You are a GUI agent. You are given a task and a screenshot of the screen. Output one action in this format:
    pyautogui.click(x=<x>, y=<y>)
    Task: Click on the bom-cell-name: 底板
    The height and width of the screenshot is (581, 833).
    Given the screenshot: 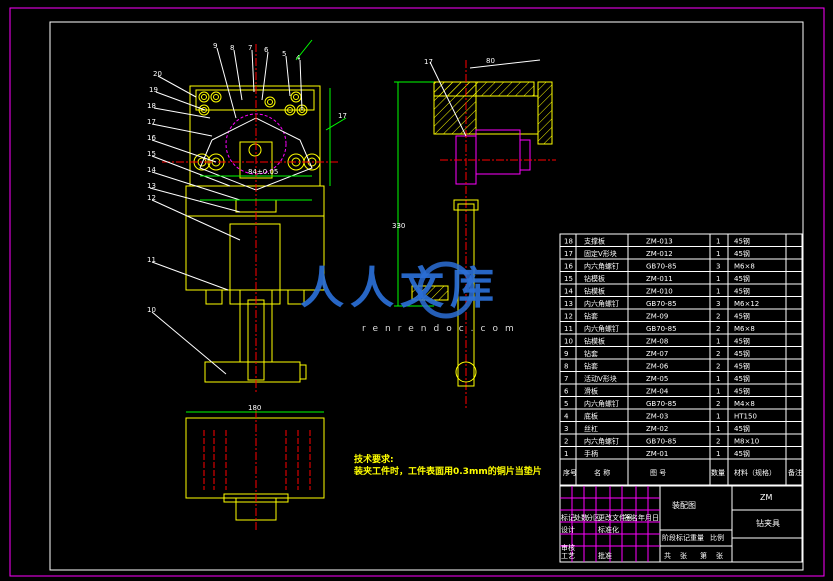 What is the action you would take?
    pyautogui.click(x=591, y=416)
    